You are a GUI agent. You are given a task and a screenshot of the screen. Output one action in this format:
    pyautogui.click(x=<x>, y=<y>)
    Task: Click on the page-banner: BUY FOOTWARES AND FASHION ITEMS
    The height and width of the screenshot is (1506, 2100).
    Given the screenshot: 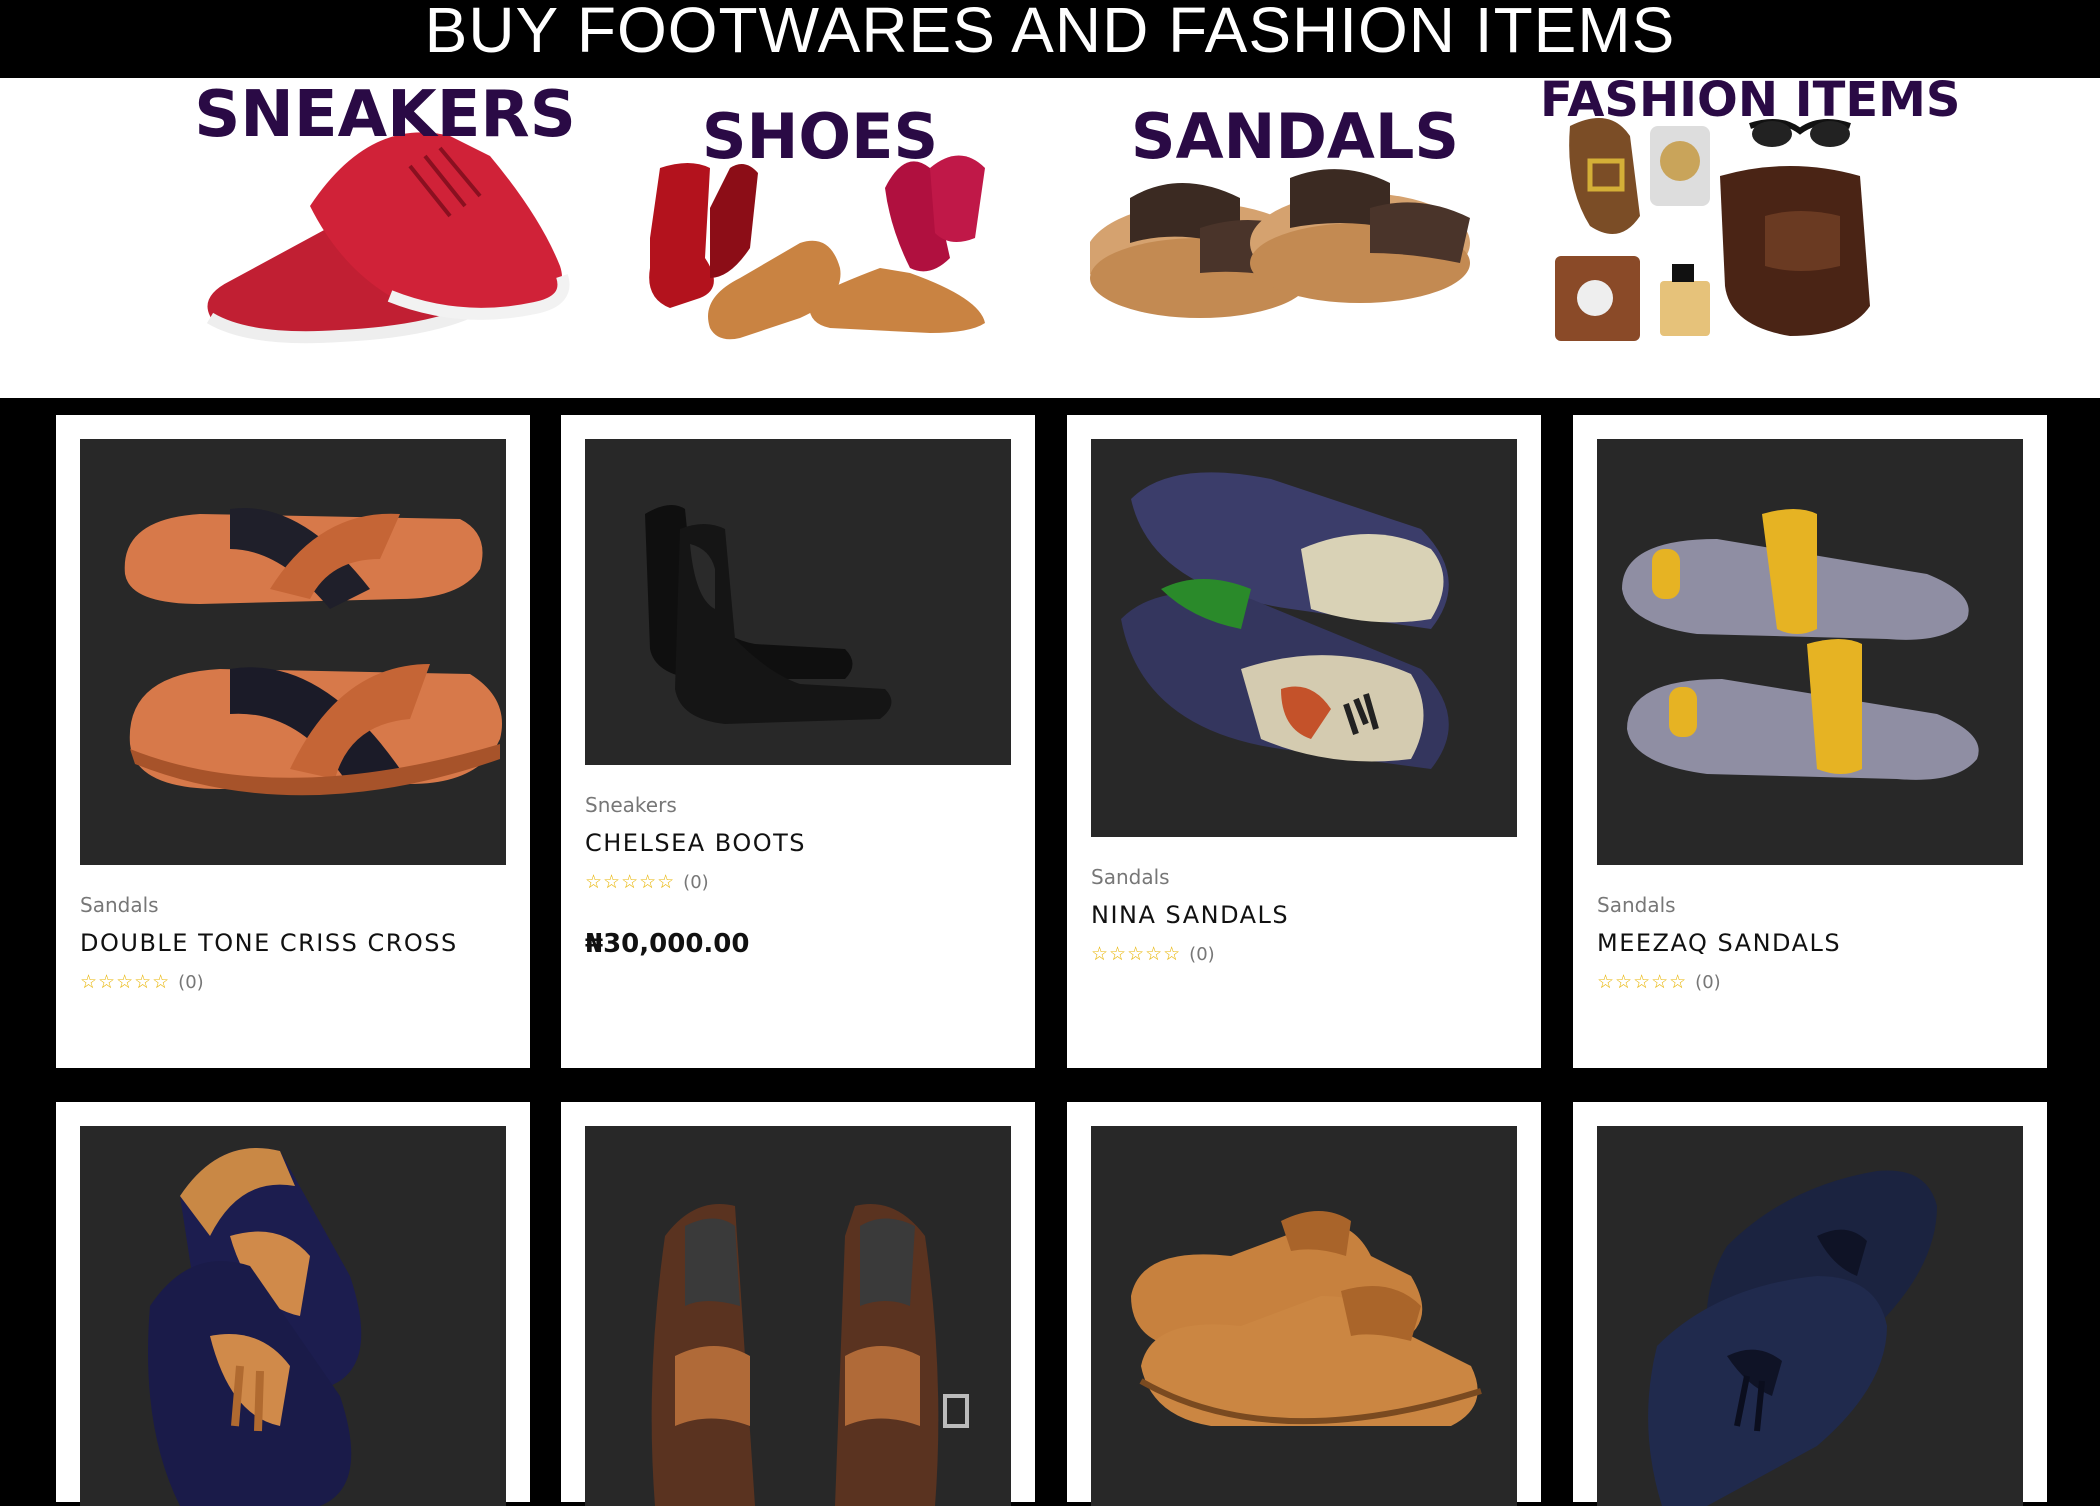 What is the action you would take?
    pyautogui.click(x=1050, y=39)
    